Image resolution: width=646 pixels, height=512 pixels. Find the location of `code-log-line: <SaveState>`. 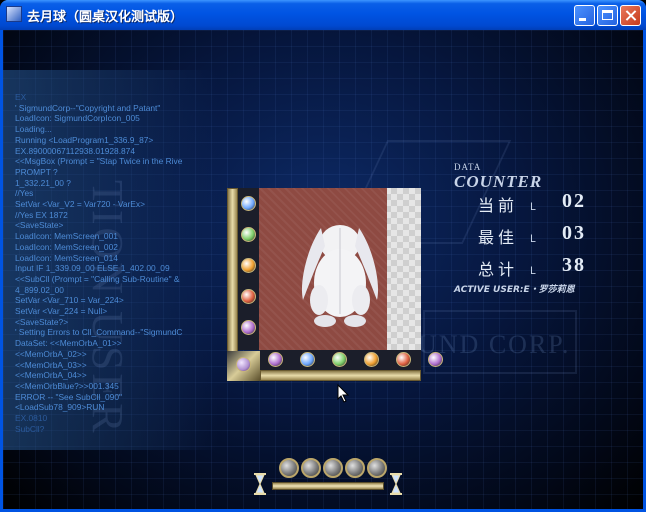

code-log-line: <SaveState> is located at coordinates (39, 225).